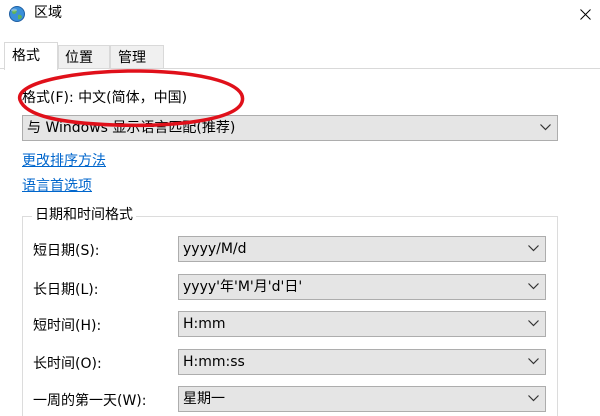 The height and width of the screenshot is (416, 600). What do you see at coordinates (214, 362) in the screenshot?
I see `long-time-value: H:mm:ss` at bounding box center [214, 362].